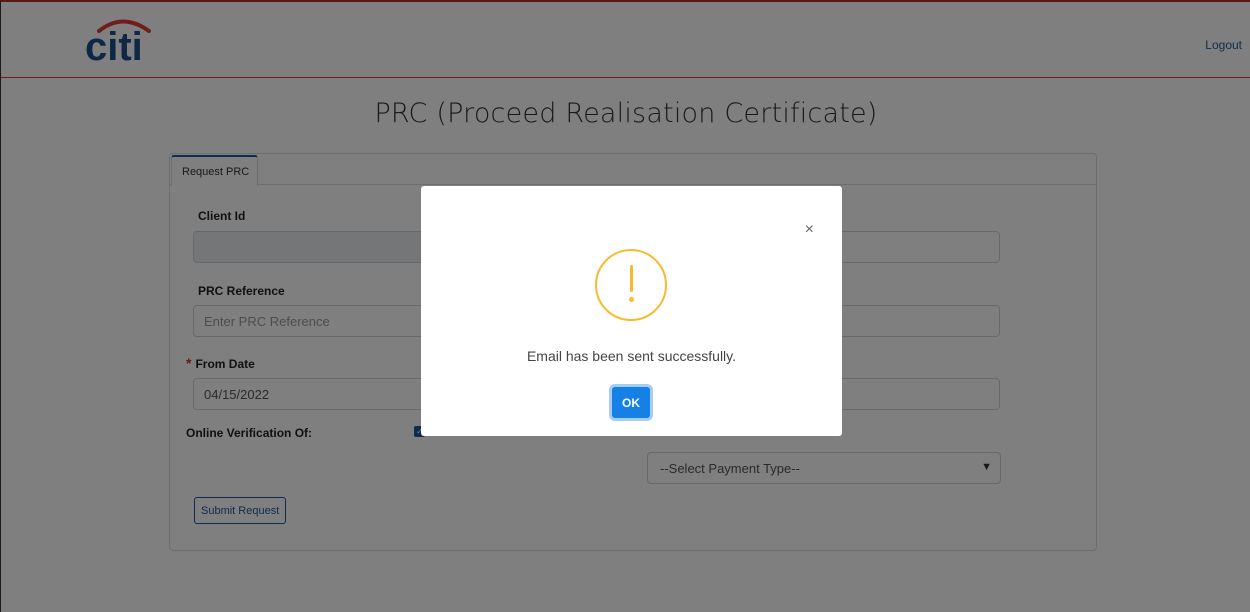 The height and width of the screenshot is (612, 1250). I want to click on ok-button: OK, so click(631, 402).